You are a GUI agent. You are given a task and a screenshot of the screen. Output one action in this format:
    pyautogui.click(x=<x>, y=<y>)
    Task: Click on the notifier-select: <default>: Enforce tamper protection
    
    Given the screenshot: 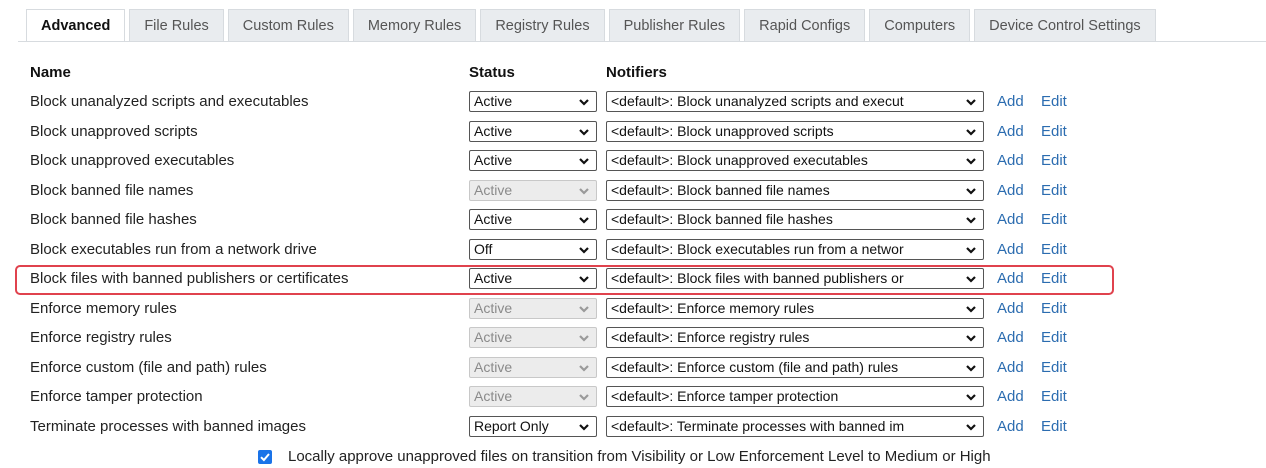 What is the action you would take?
    pyautogui.click(x=795, y=396)
    